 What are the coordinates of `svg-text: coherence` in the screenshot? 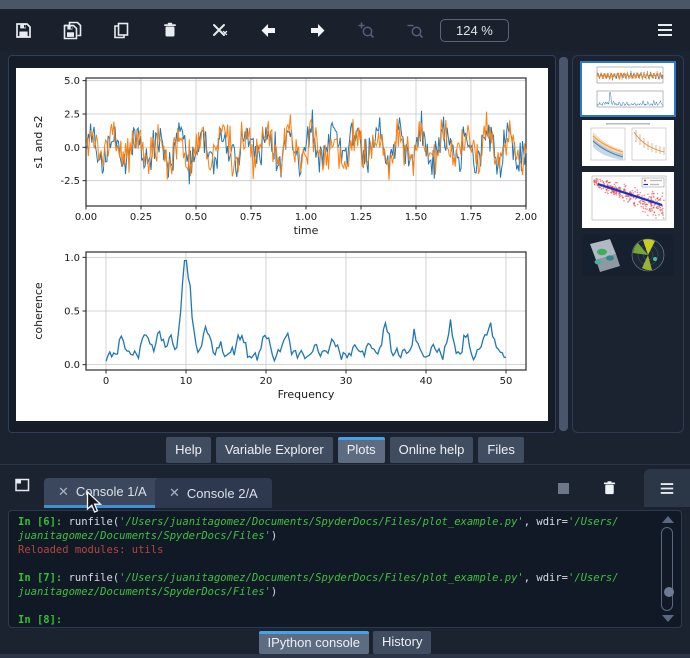 It's located at (38, 311).